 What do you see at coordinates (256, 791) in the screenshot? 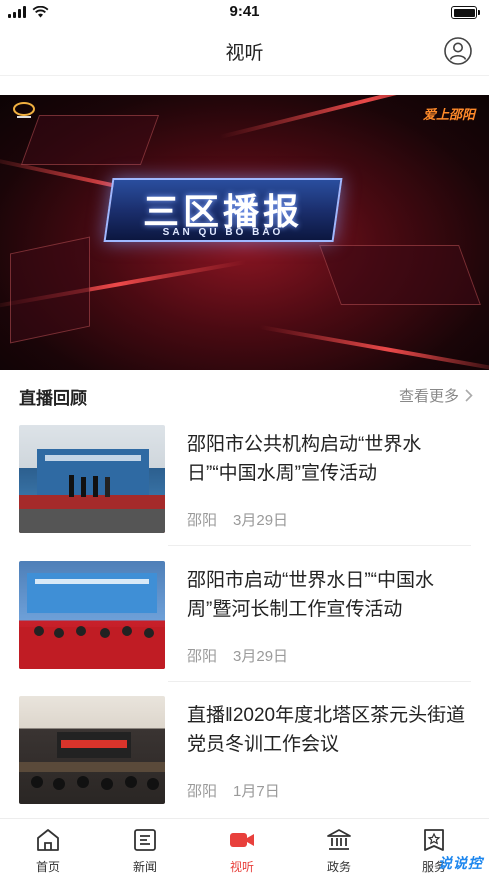
I see `news-date: 1月7日` at bounding box center [256, 791].